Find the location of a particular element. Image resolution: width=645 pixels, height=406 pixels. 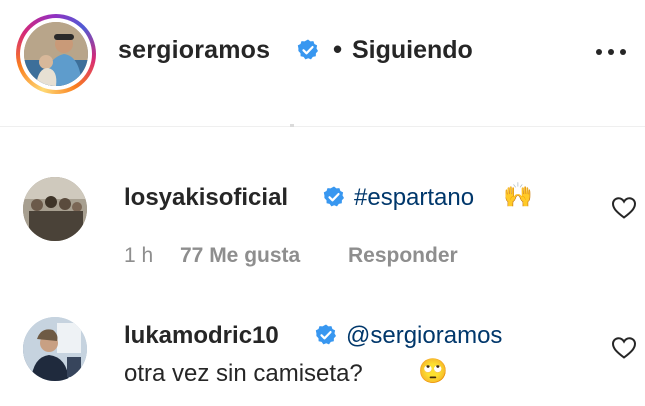

hashtag-link: #espartano is located at coordinates (414, 198).